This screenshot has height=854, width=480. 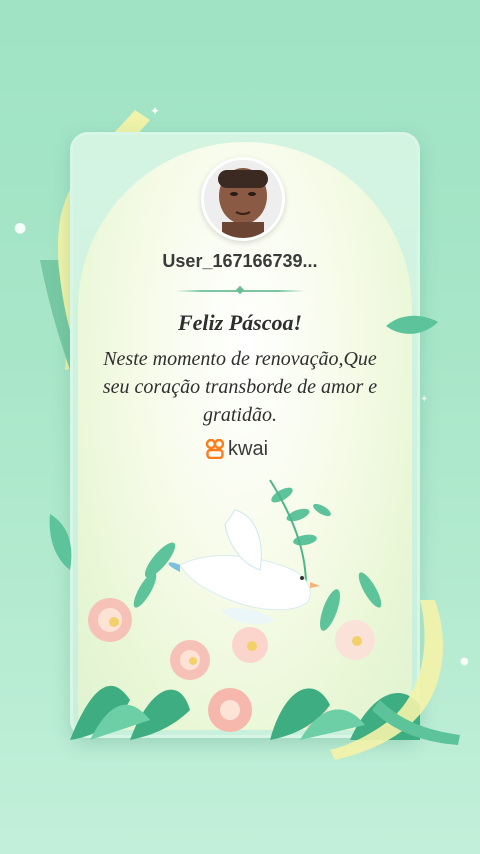 What do you see at coordinates (248, 448) in the screenshot?
I see `kwai-wordmark: kwai` at bounding box center [248, 448].